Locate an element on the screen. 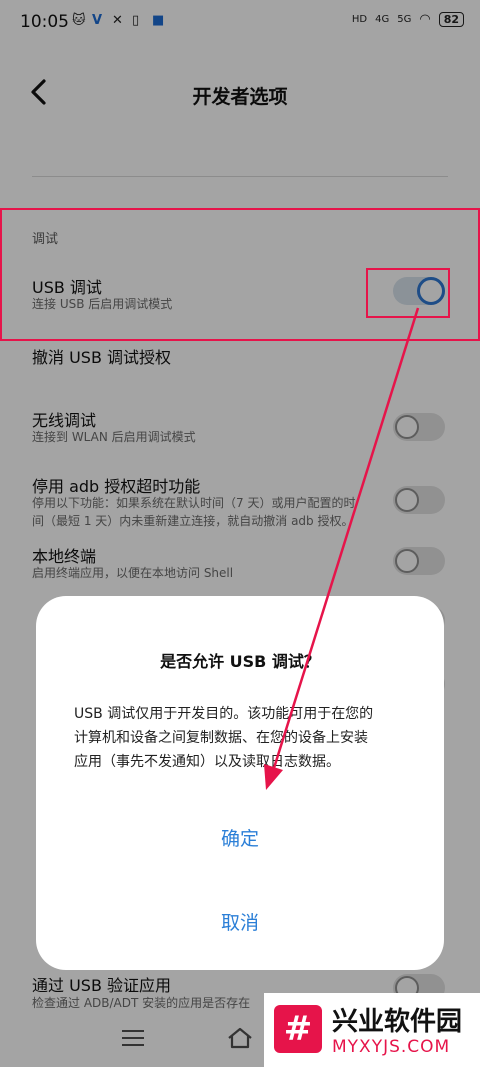  watermark-name: 兴业软件园 is located at coordinates (397, 1022).